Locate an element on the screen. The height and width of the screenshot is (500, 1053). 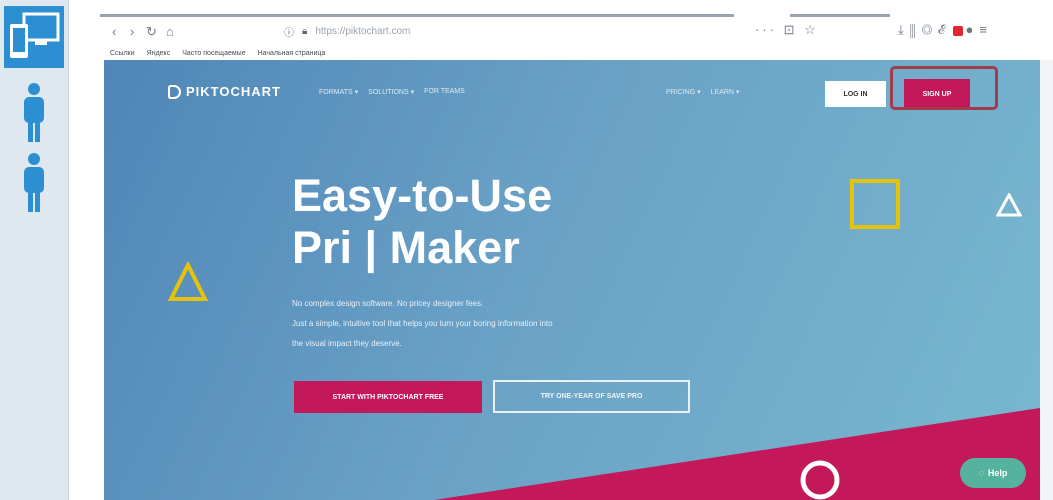
url-text: https://piktochart.com is located at coordinates (362, 31).